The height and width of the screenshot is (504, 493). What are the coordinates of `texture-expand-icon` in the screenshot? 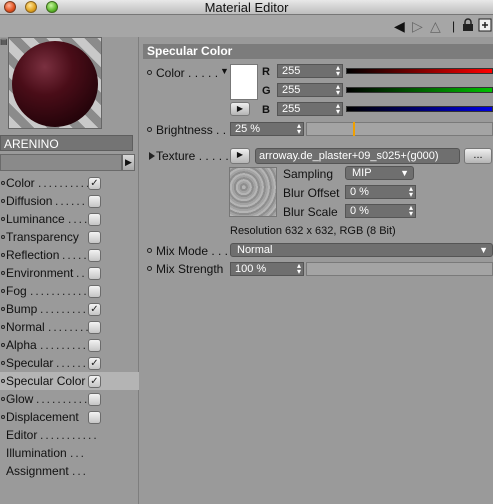 It's located at (152, 156).